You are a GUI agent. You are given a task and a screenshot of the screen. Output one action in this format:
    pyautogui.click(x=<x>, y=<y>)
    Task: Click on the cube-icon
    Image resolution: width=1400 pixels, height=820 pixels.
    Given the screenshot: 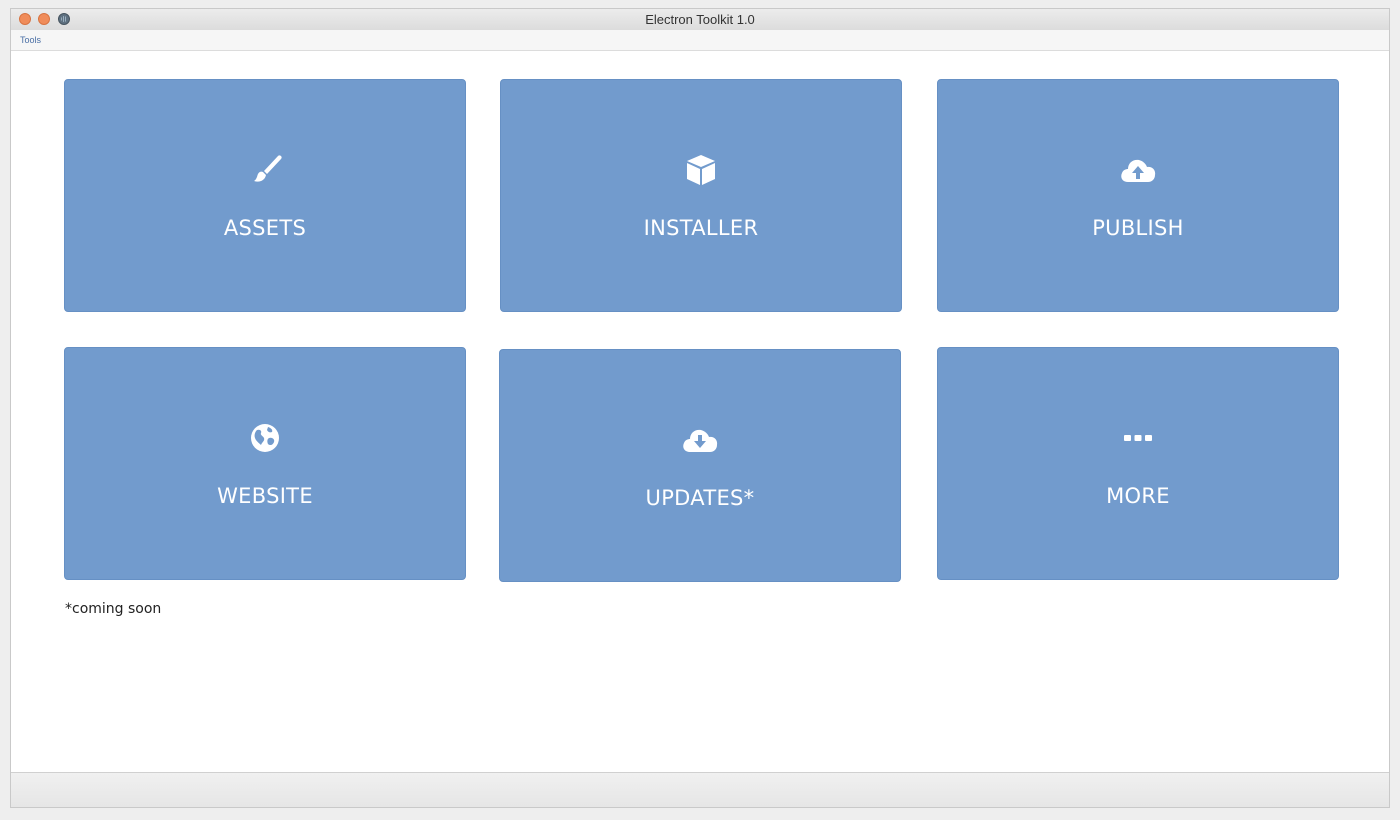 What is the action you would take?
    pyautogui.click(x=701, y=170)
    